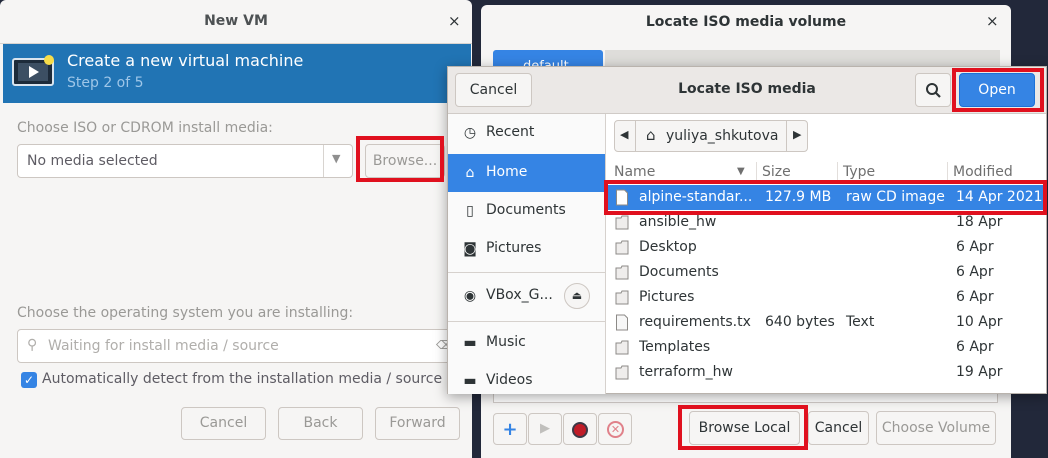 The image size is (1048, 458). What do you see at coordinates (746, 22) in the screenshot?
I see `volume-window-title: Locate ISO media volume` at bounding box center [746, 22].